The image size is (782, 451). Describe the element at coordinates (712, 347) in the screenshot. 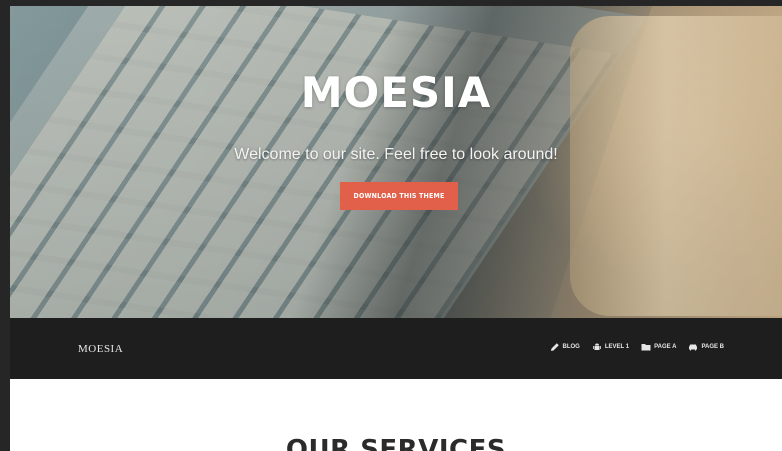

I see `nav-item-label: Page B` at that location.